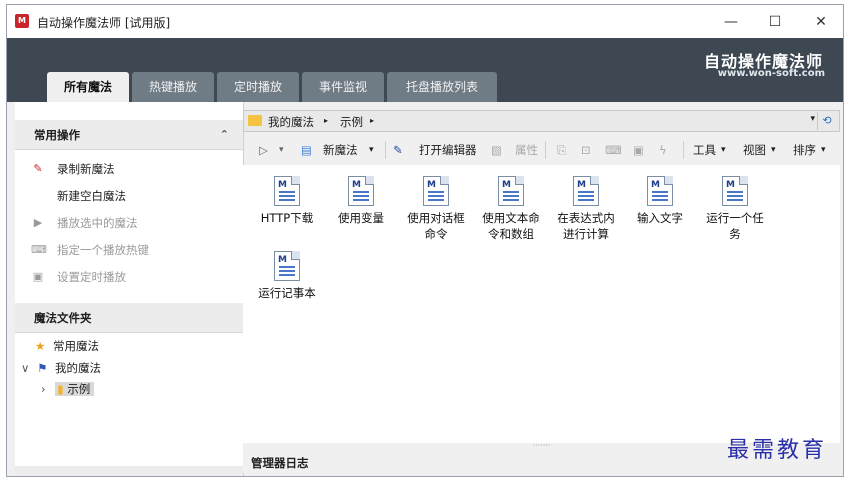 Image resolution: width=850 pixels, height=477 pixels. Describe the element at coordinates (129, 135) in the screenshot. I see `operations-section-header: 常用操作 ⌃` at that location.